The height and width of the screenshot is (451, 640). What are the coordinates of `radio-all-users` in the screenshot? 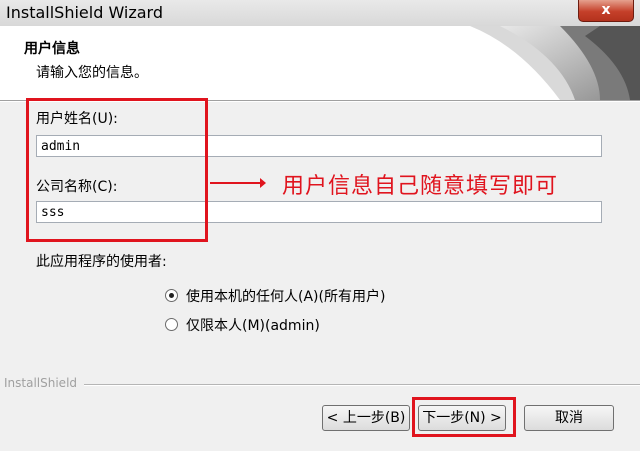 It's located at (171, 295).